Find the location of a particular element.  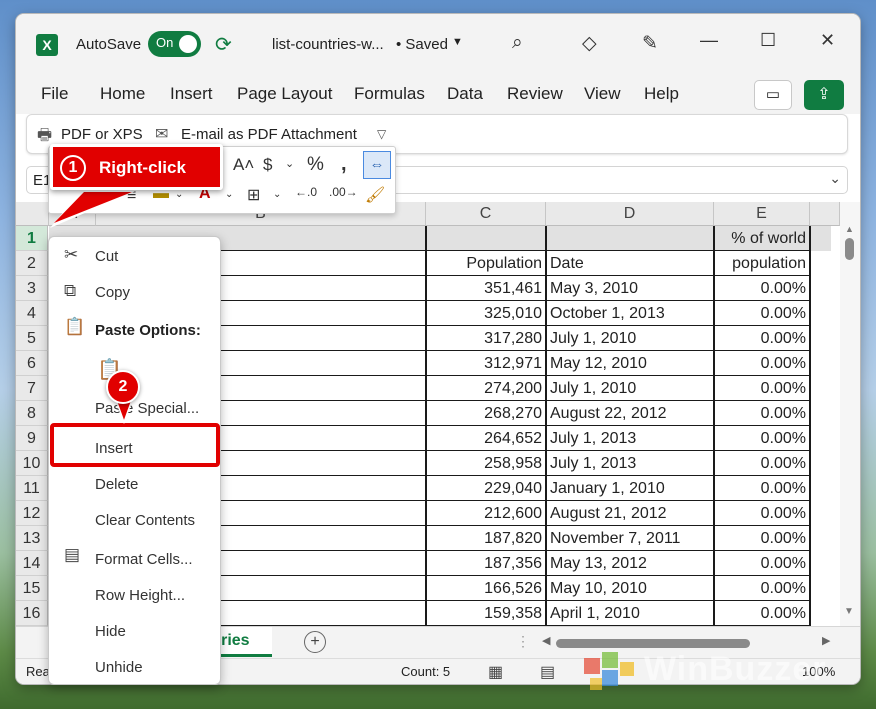

cell-c: 187,356 is located at coordinates (486, 563).